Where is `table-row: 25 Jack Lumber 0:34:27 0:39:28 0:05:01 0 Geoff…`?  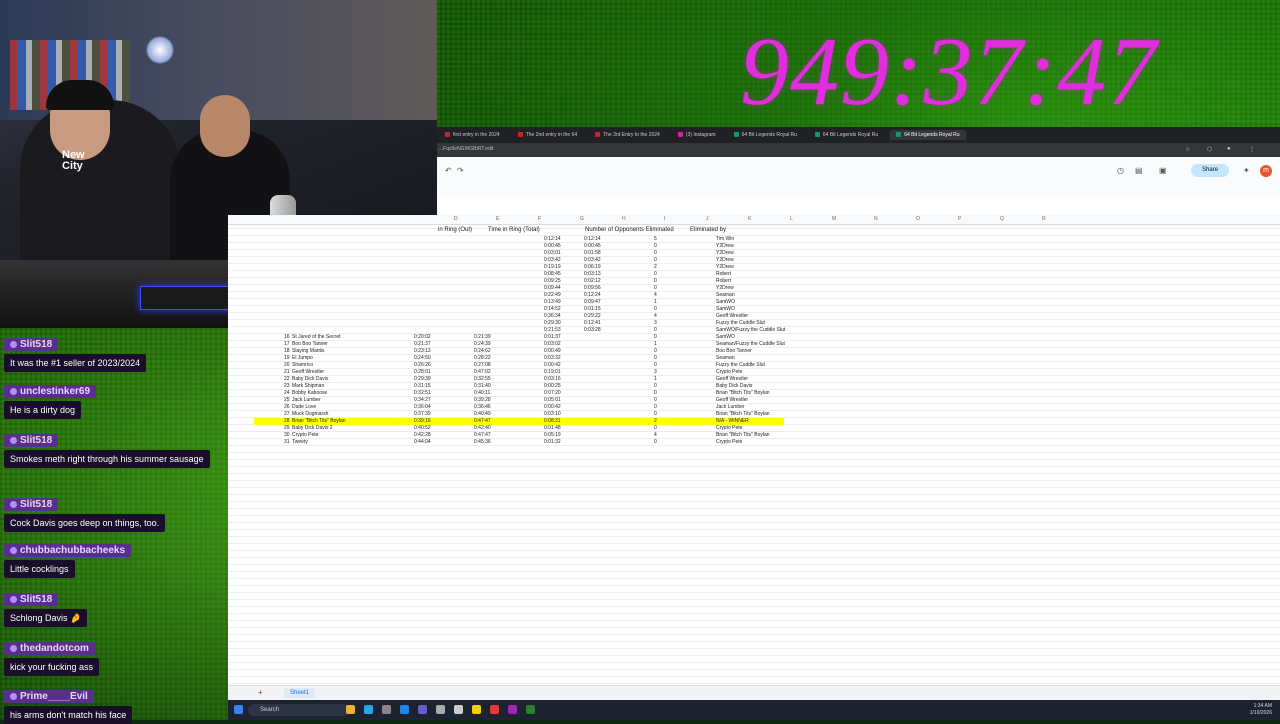
table-row: 25 Jack Lumber 0:34:27 0:39:28 0:05:01 0 Geoff… is located at coordinates (519, 400).